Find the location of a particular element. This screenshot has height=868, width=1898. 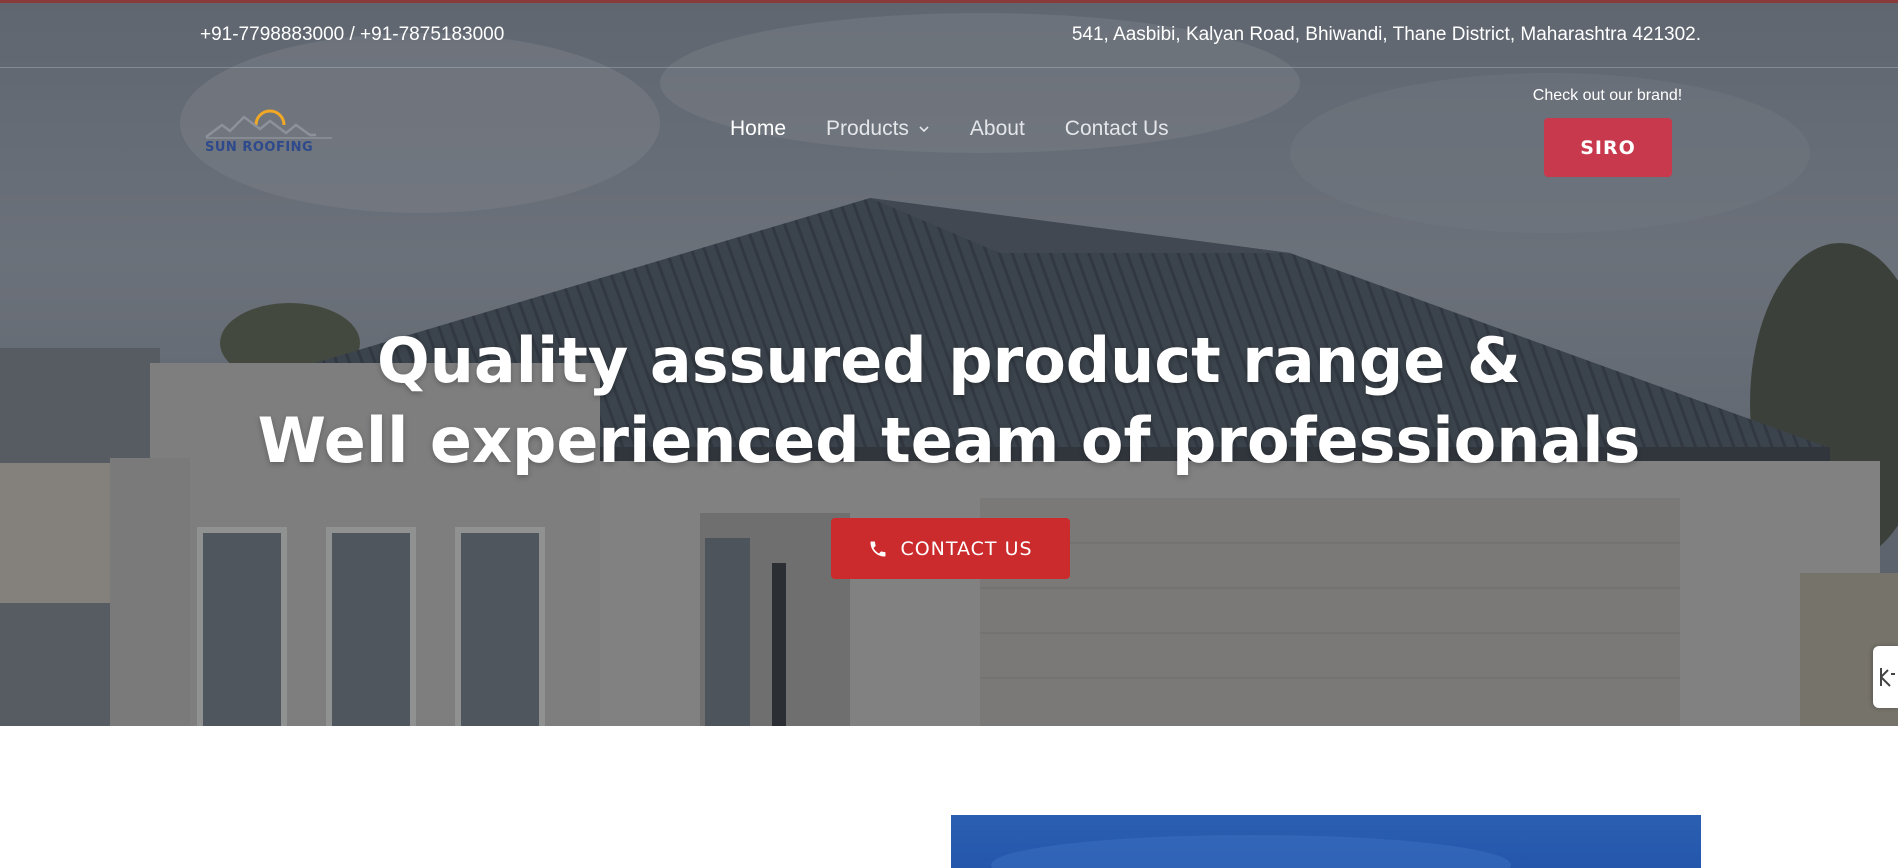

main-navigation: Home Products About Contact Us is located at coordinates (949, 129).